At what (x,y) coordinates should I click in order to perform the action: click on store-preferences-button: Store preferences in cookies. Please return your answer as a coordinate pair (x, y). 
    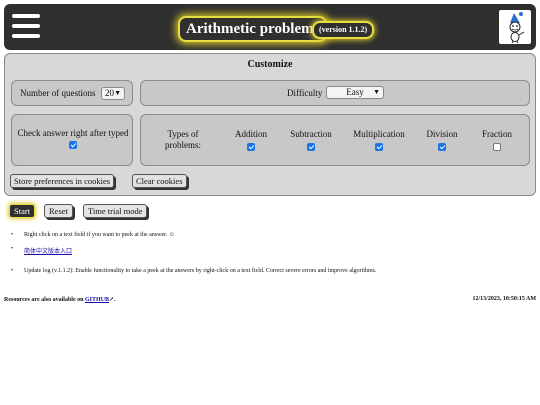
    Looking at the image, I should click on (62, 181).